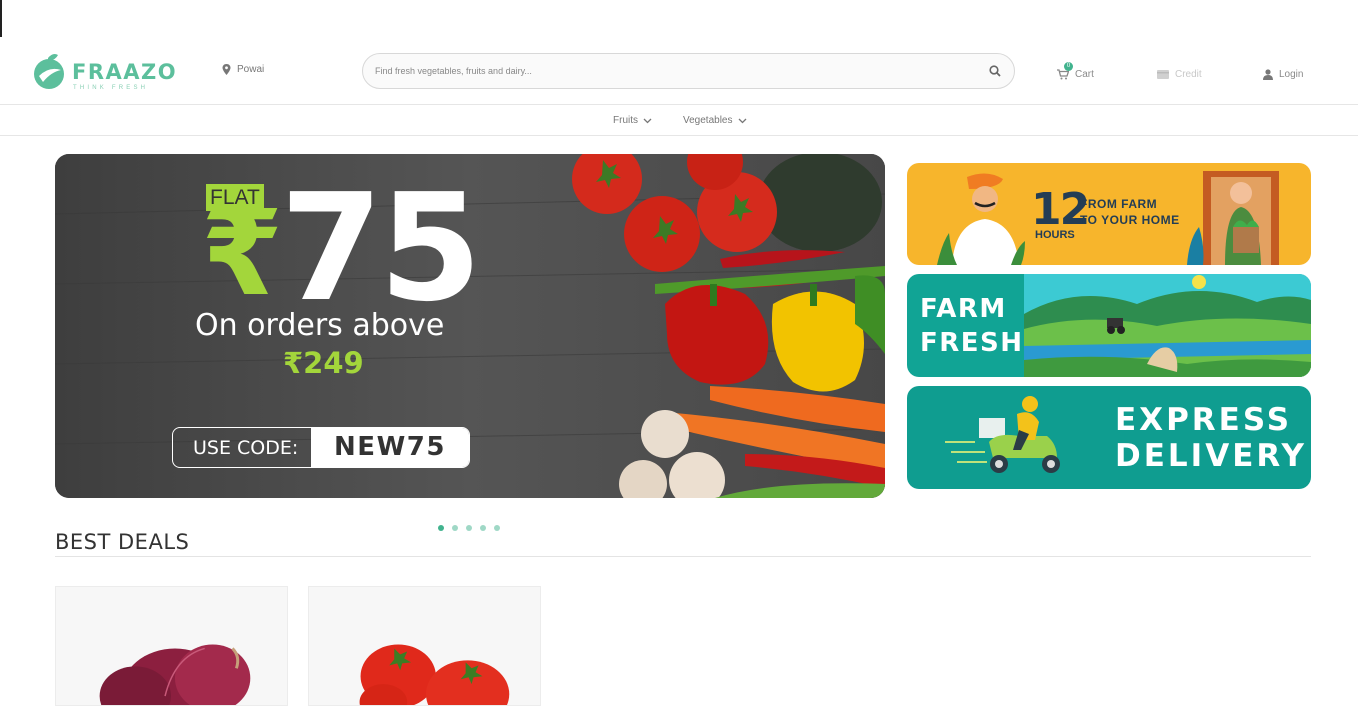 The width and height of the screenshot is (1358, 706). Describe the element at coordinates (1291, 74) in the screenshot. I see `login-label: Login` at that location.